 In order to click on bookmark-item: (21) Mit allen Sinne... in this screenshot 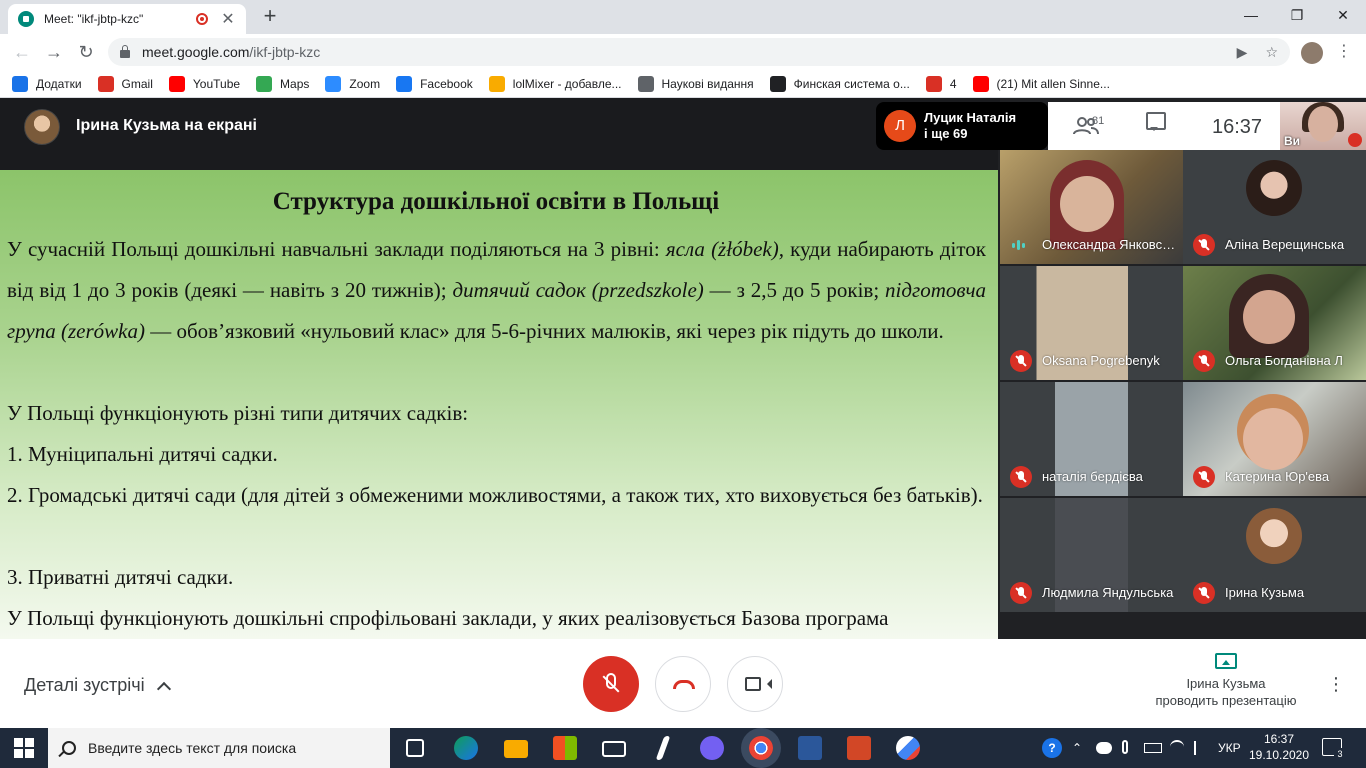, I will do `click(1041, 83)`.